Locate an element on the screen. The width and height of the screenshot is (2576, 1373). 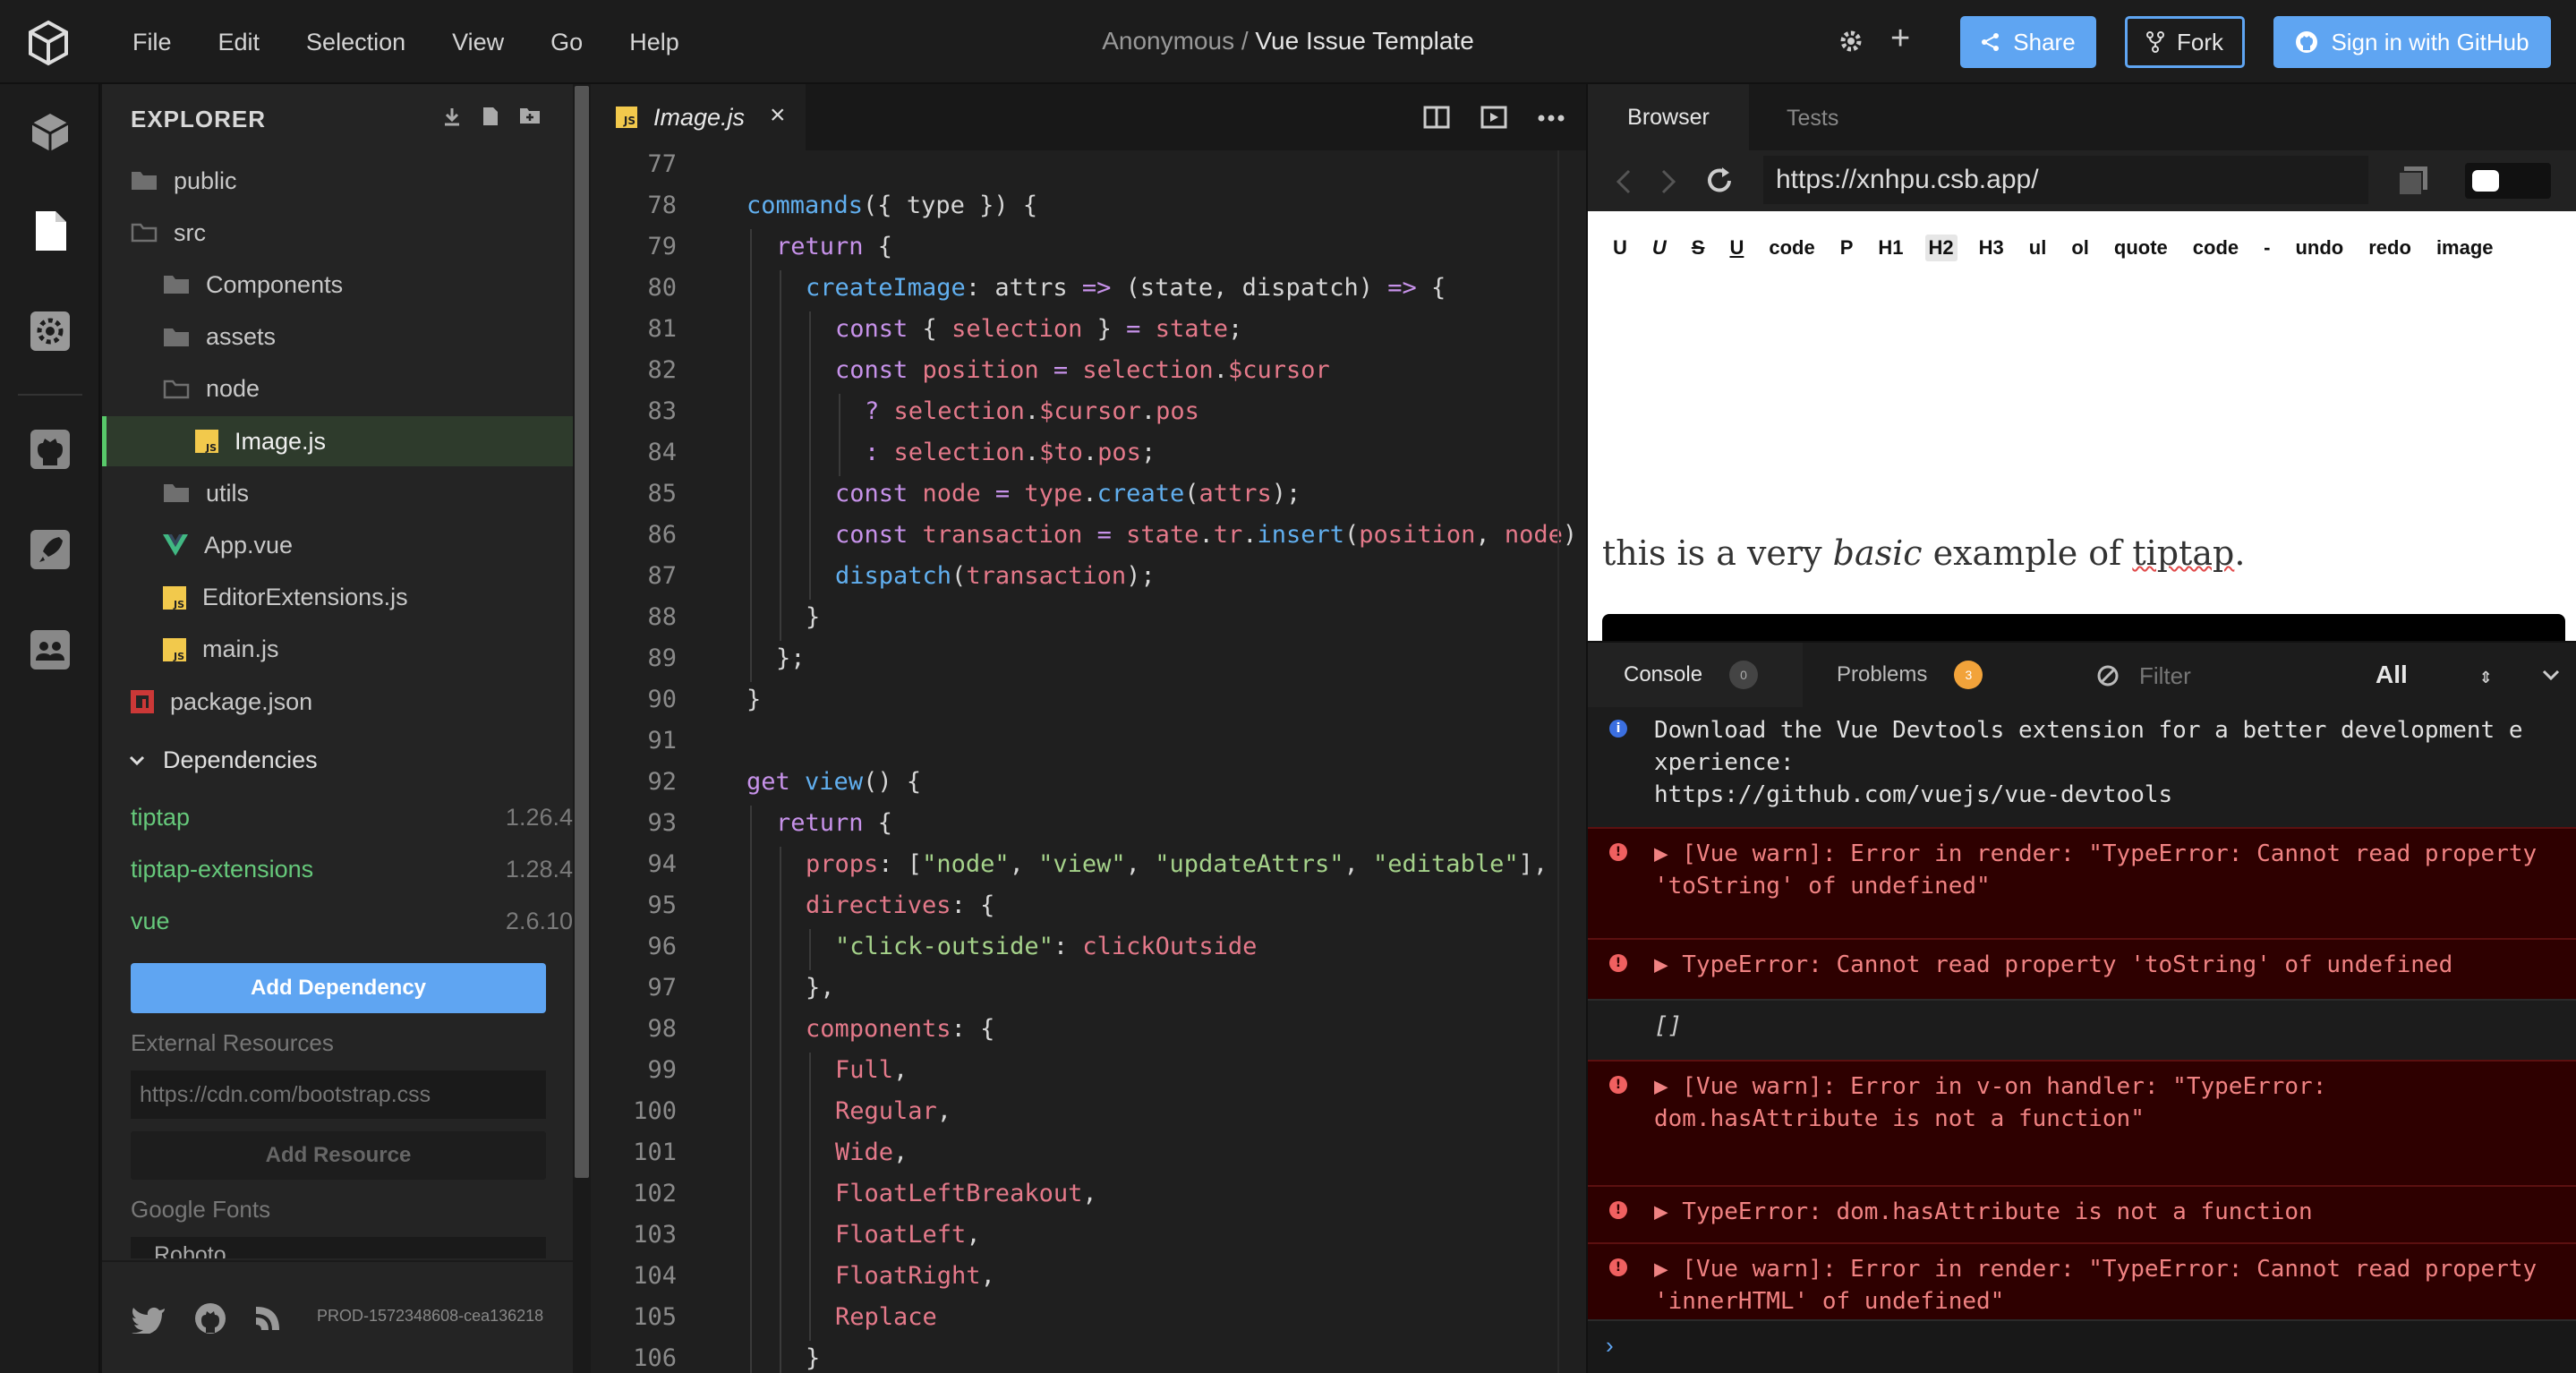
tiptap-tool-button: quote is located at coordinates (2141, 248).